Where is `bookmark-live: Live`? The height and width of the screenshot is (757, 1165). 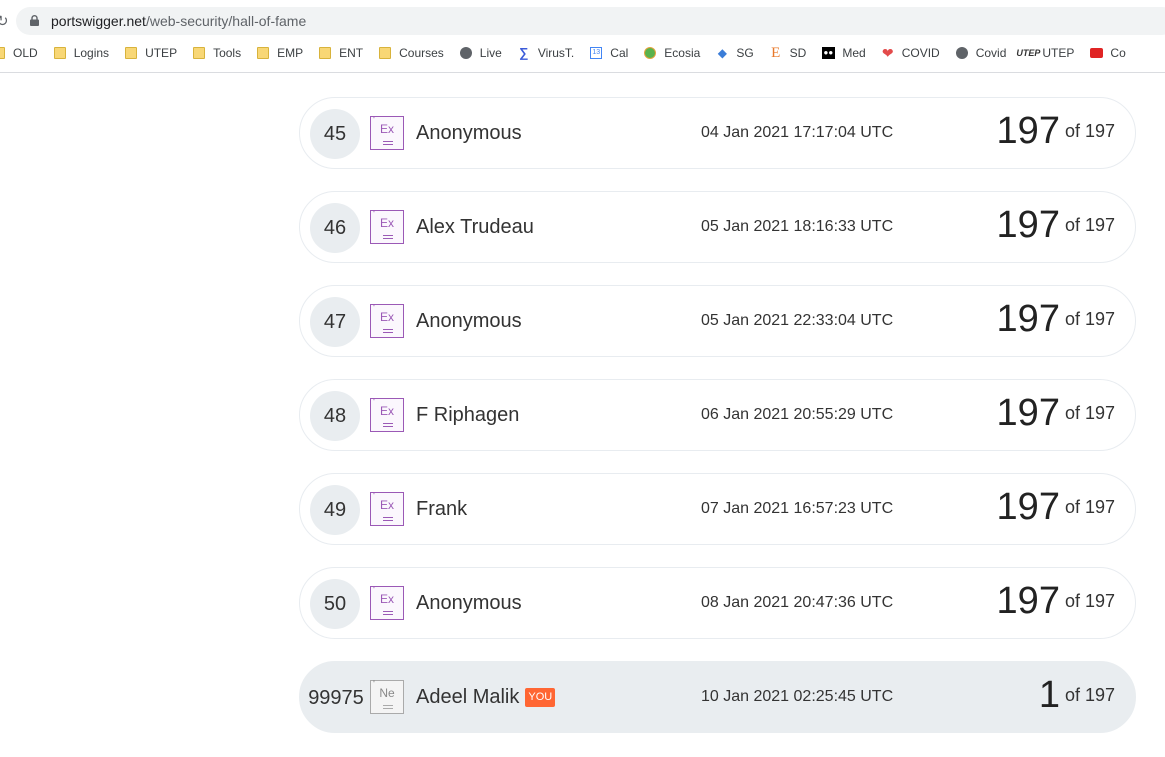 bookmark-live: Live is located at coordinates (480, 53).